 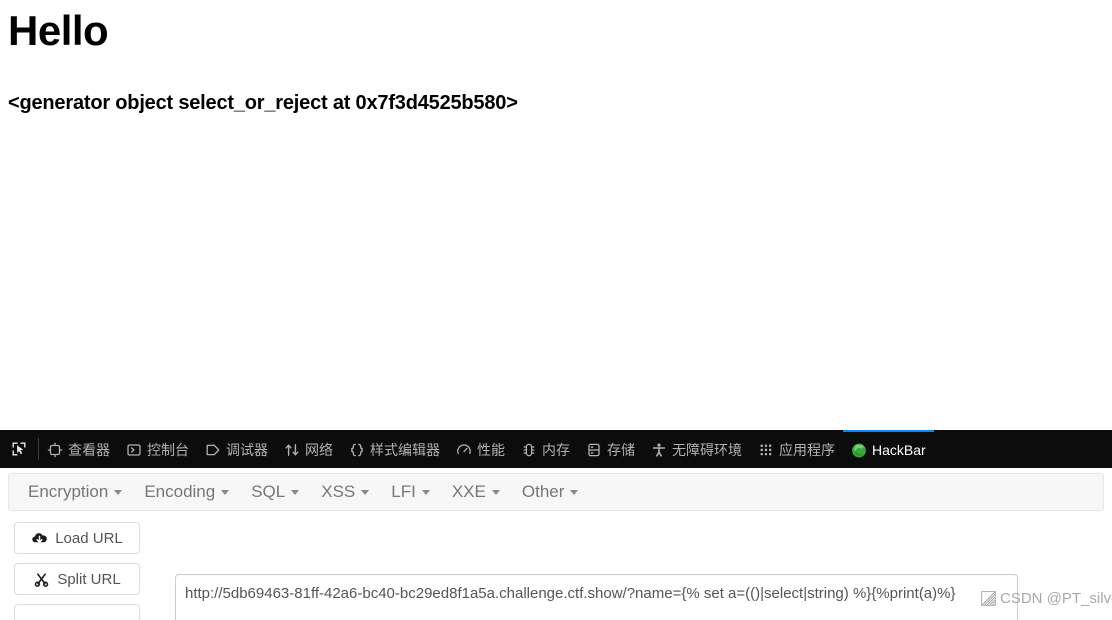 What do you see at coordinates (529, 450) in the screenshot?
I see `memory-icon` at bounding box center [529, 450].